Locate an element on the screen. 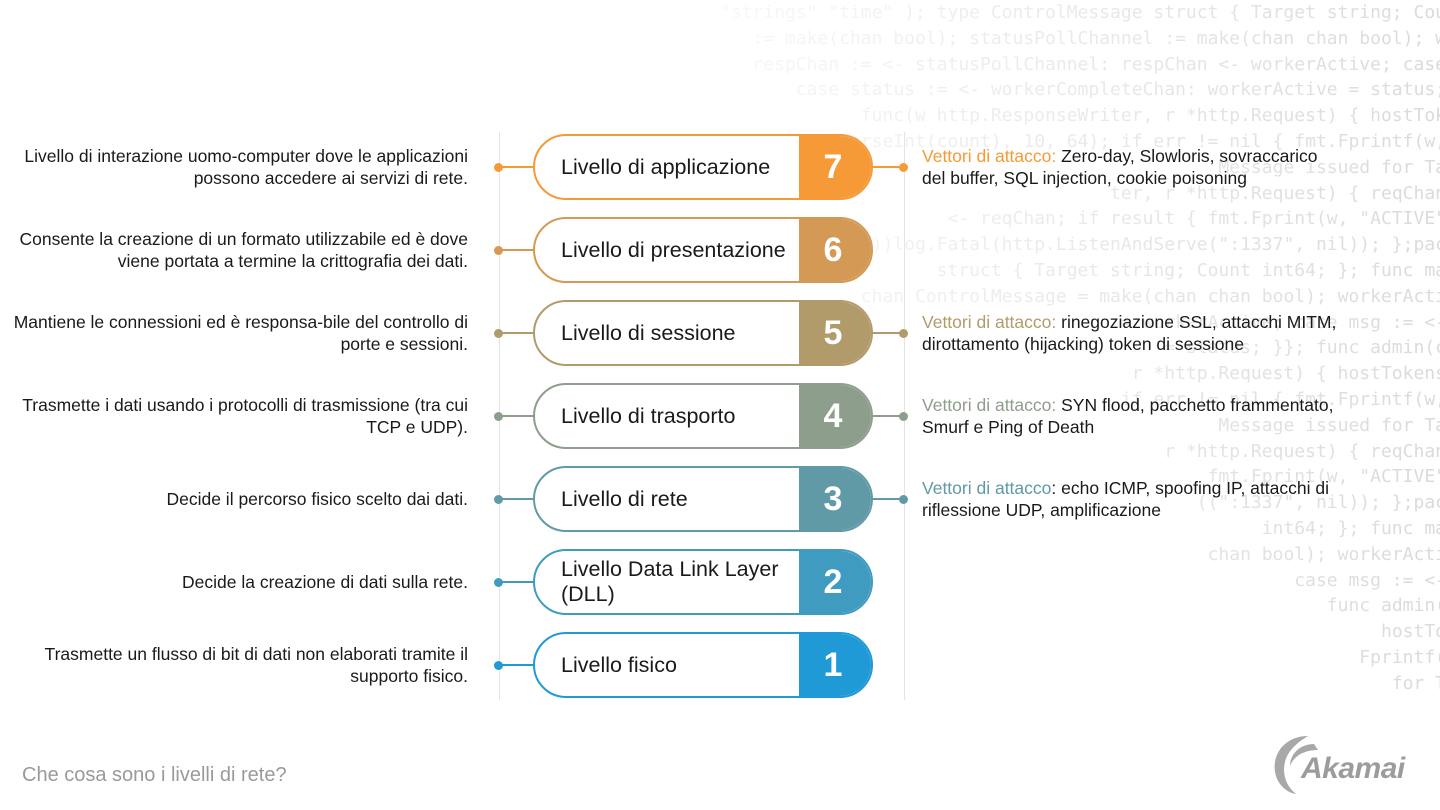  layer-pill: Livello di trasporto 4 is located at coordinates (703, 416).